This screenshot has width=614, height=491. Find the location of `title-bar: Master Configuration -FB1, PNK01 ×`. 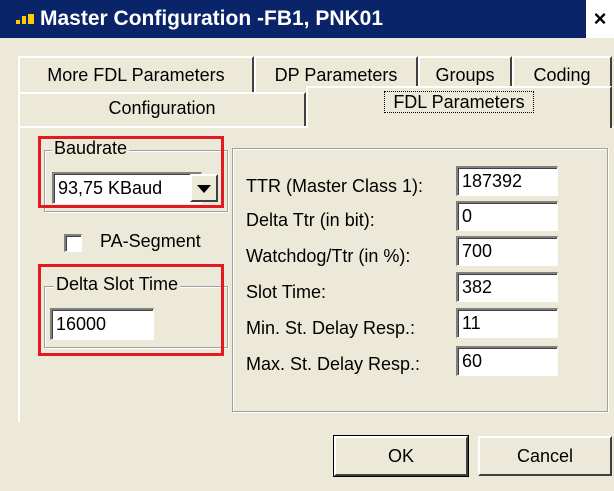

title-bar: Master Configuration -FB1, PNK01 × is located at coordinates (307, 19).